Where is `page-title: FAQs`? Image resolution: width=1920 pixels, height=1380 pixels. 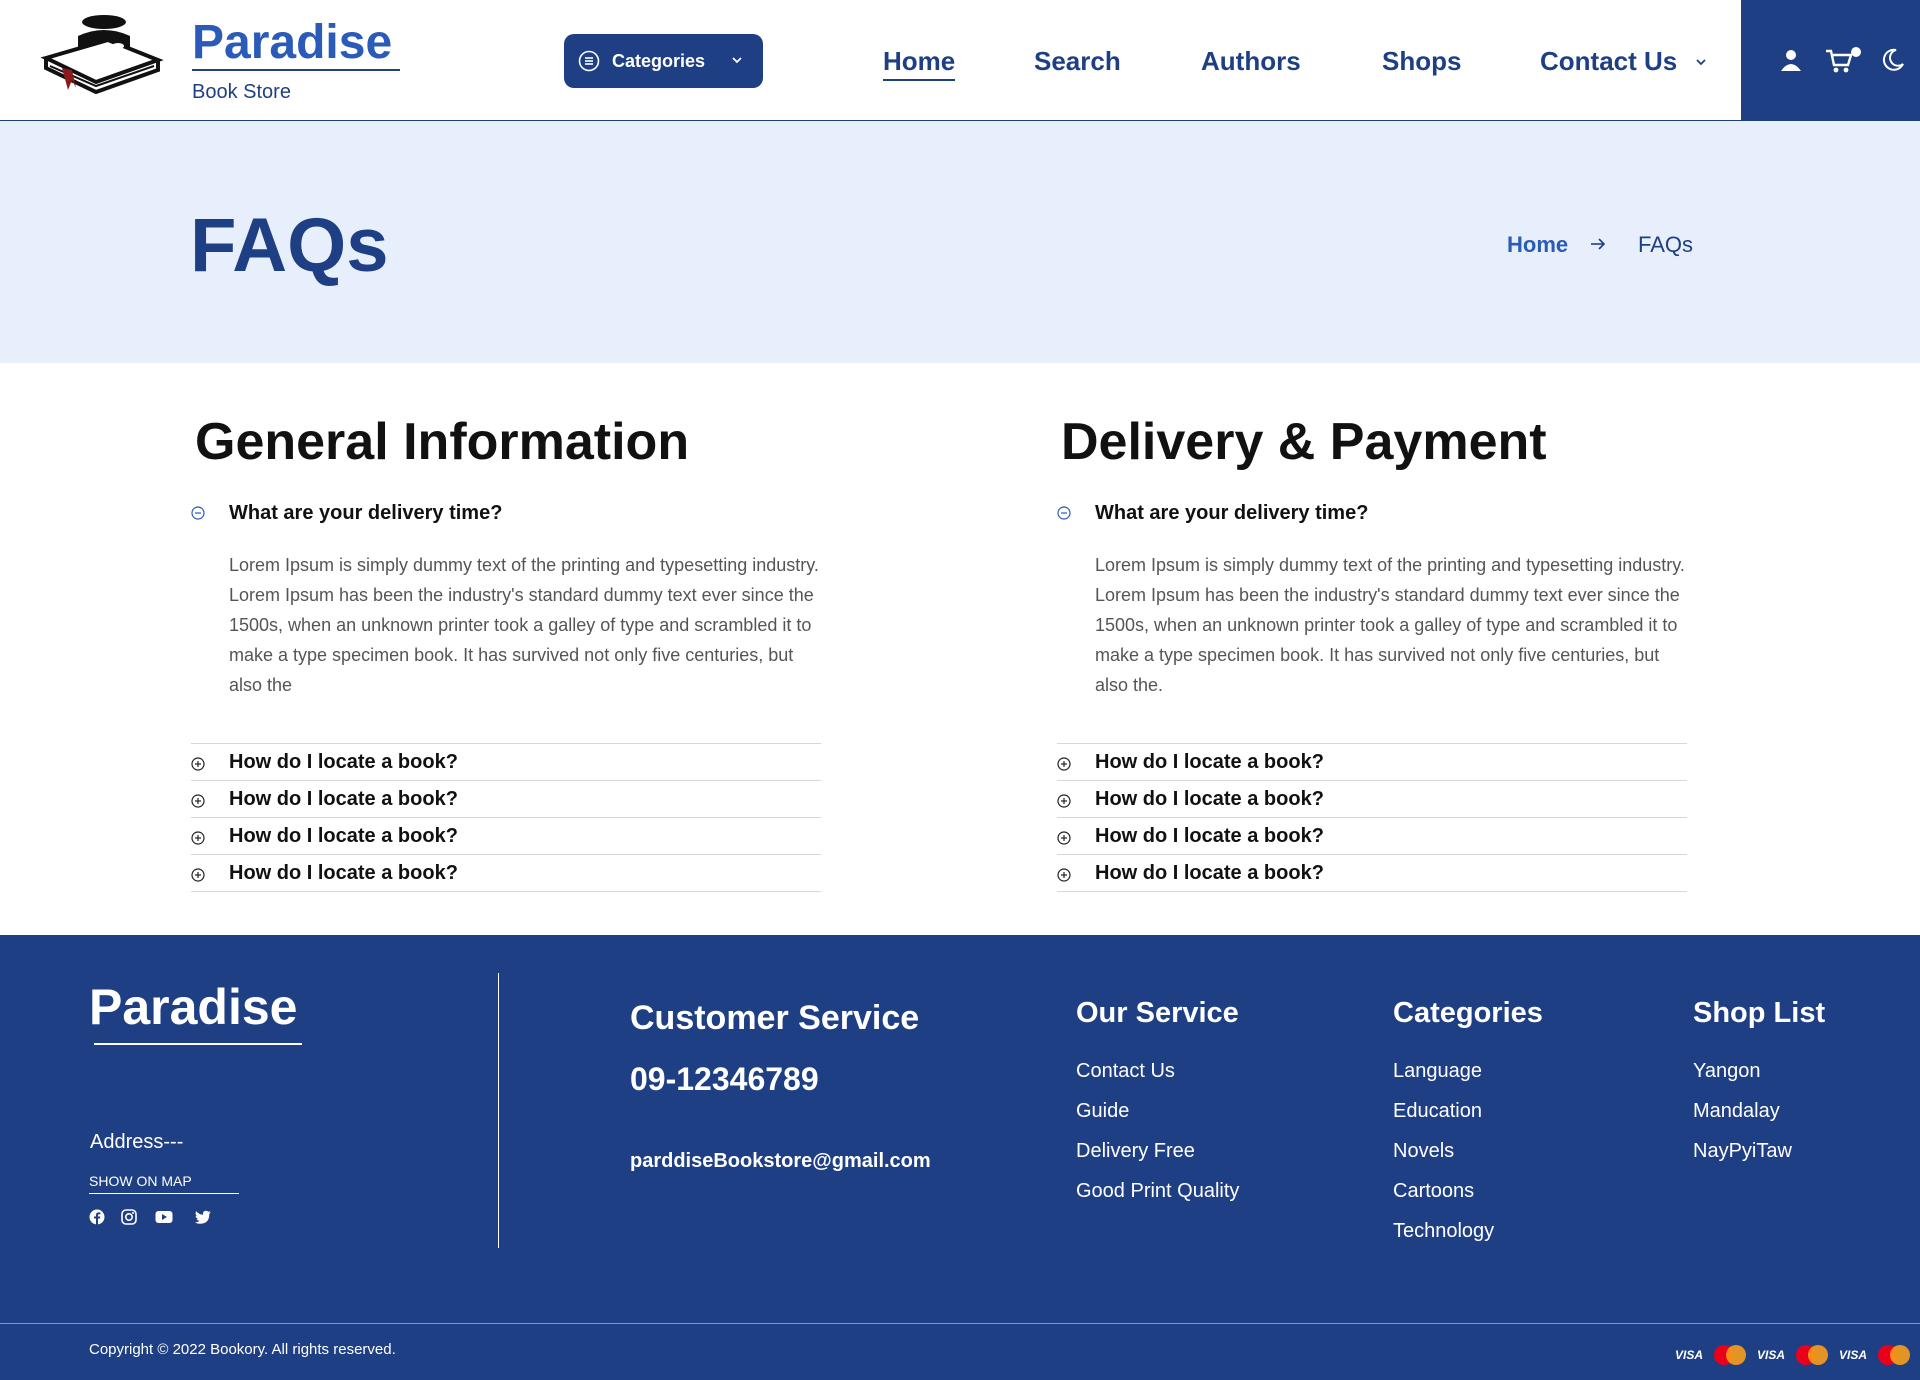
page-title: FAQs is located at coordinates (289, 245).